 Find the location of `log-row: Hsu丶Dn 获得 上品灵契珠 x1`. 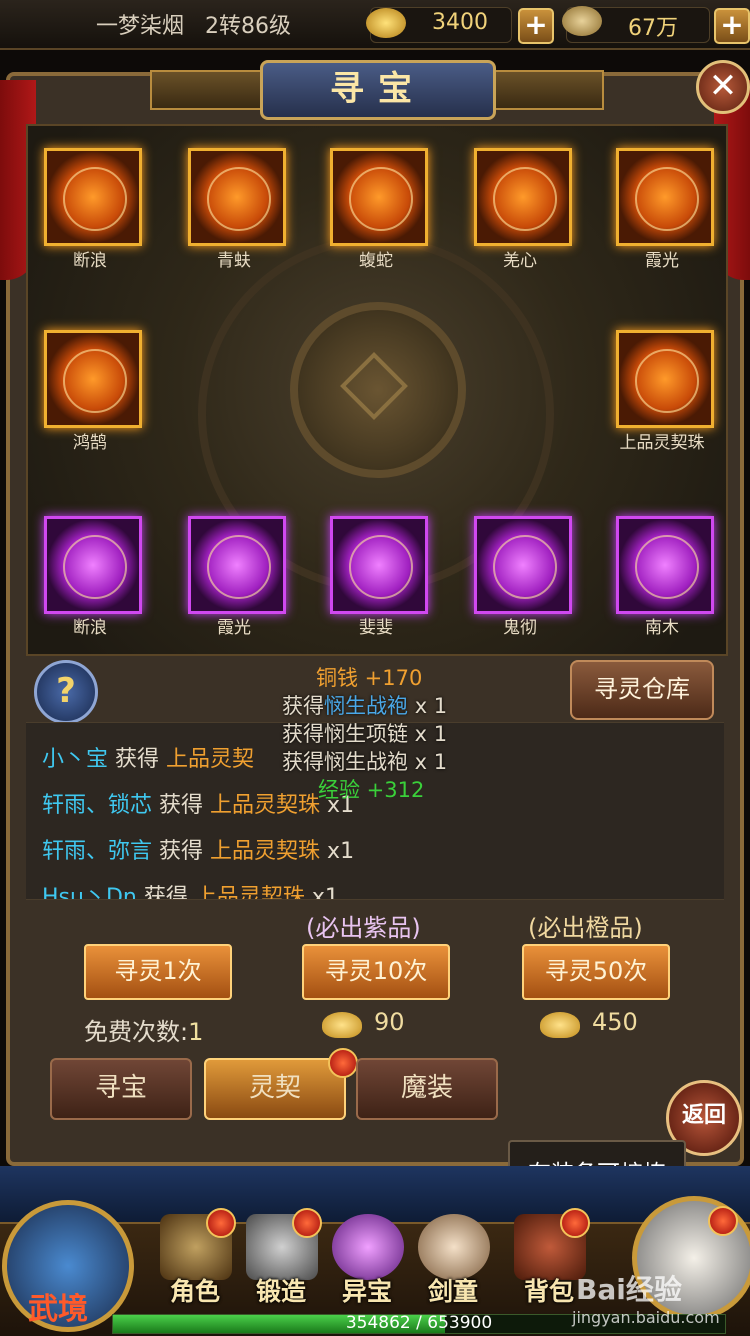

log-row: Hsu丶Dn 获得 上品灵契珠 x1 is located at coordinates (190, 889).